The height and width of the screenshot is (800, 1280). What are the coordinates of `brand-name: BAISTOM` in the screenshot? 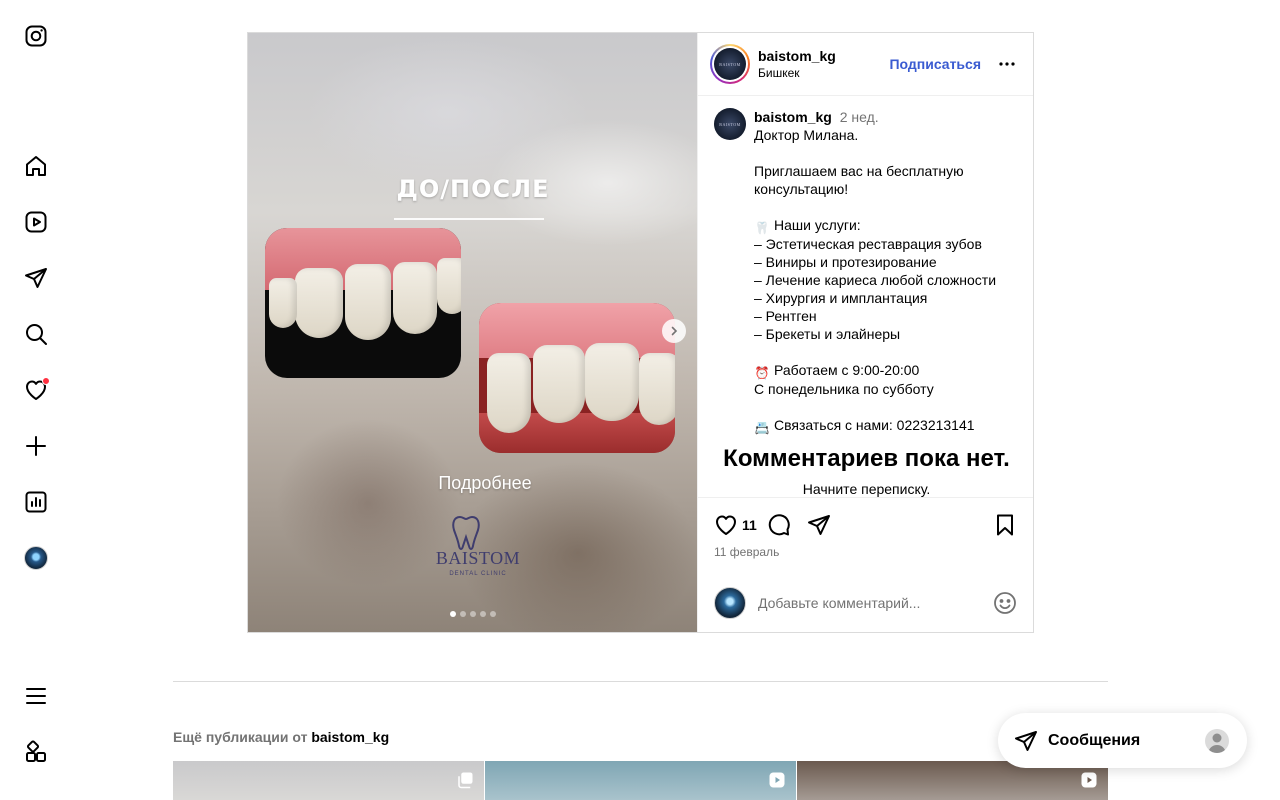 It's located at (478, 558).